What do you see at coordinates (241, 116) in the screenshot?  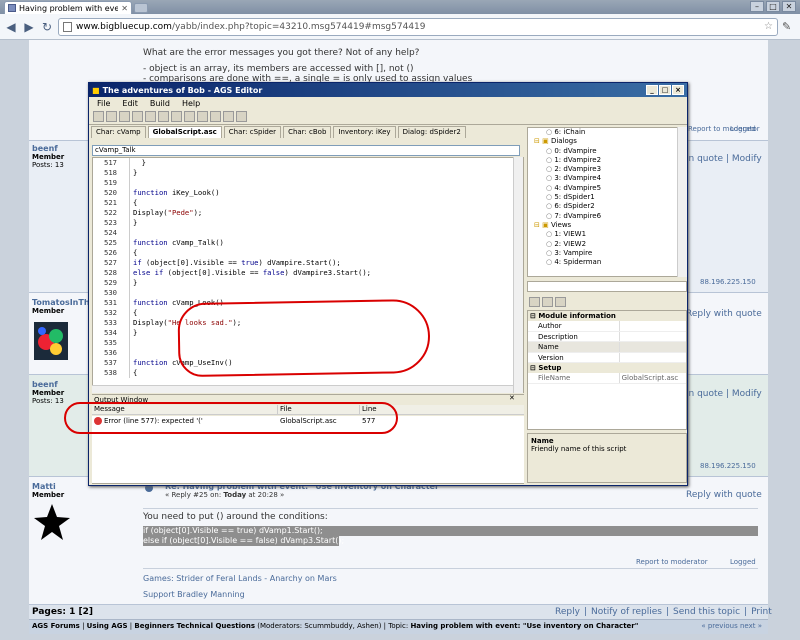 I see `redo-icon` at bounding box center [241, 116].